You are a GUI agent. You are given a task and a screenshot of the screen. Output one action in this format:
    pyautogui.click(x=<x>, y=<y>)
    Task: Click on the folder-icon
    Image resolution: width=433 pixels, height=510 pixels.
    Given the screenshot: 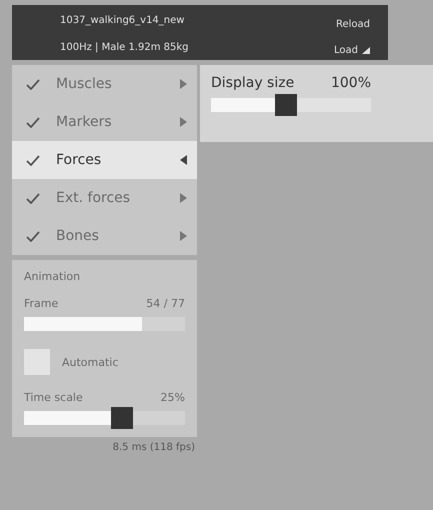 What is the action you would take?
    pyautogui.click(x=366, y=50)
    